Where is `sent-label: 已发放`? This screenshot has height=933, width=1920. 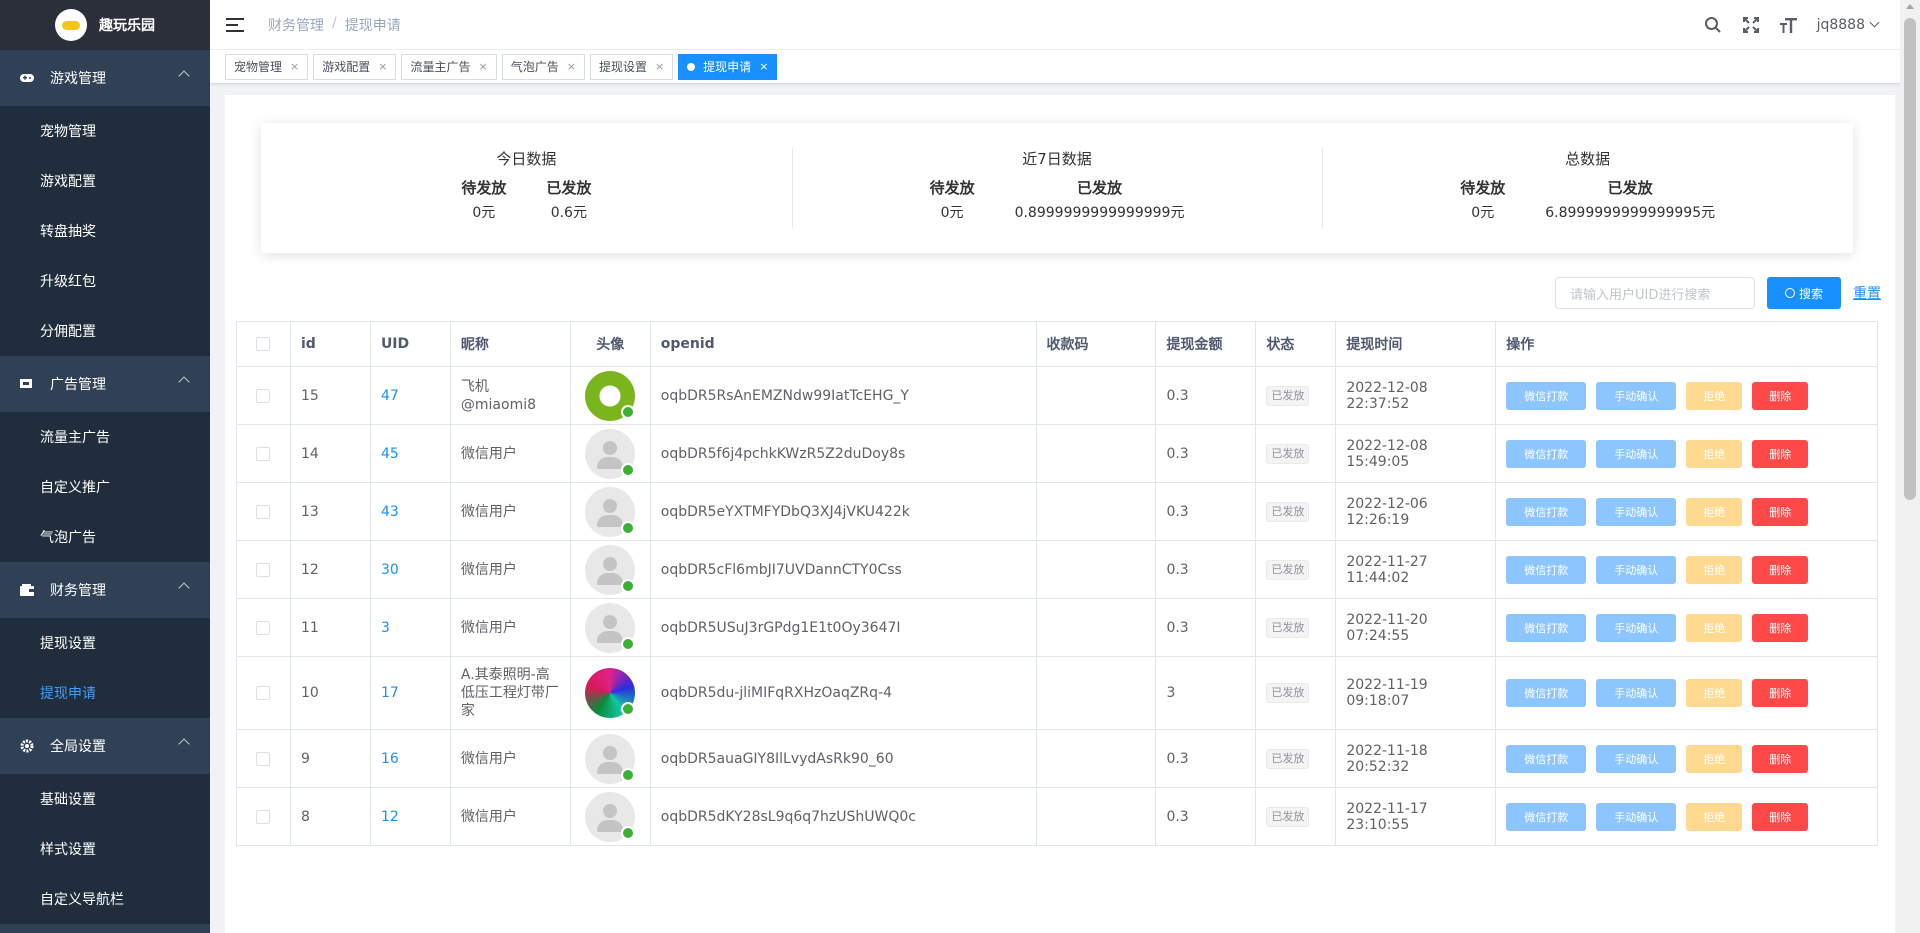 sent-label: 已发放 is located at coordinates (1100, 188).